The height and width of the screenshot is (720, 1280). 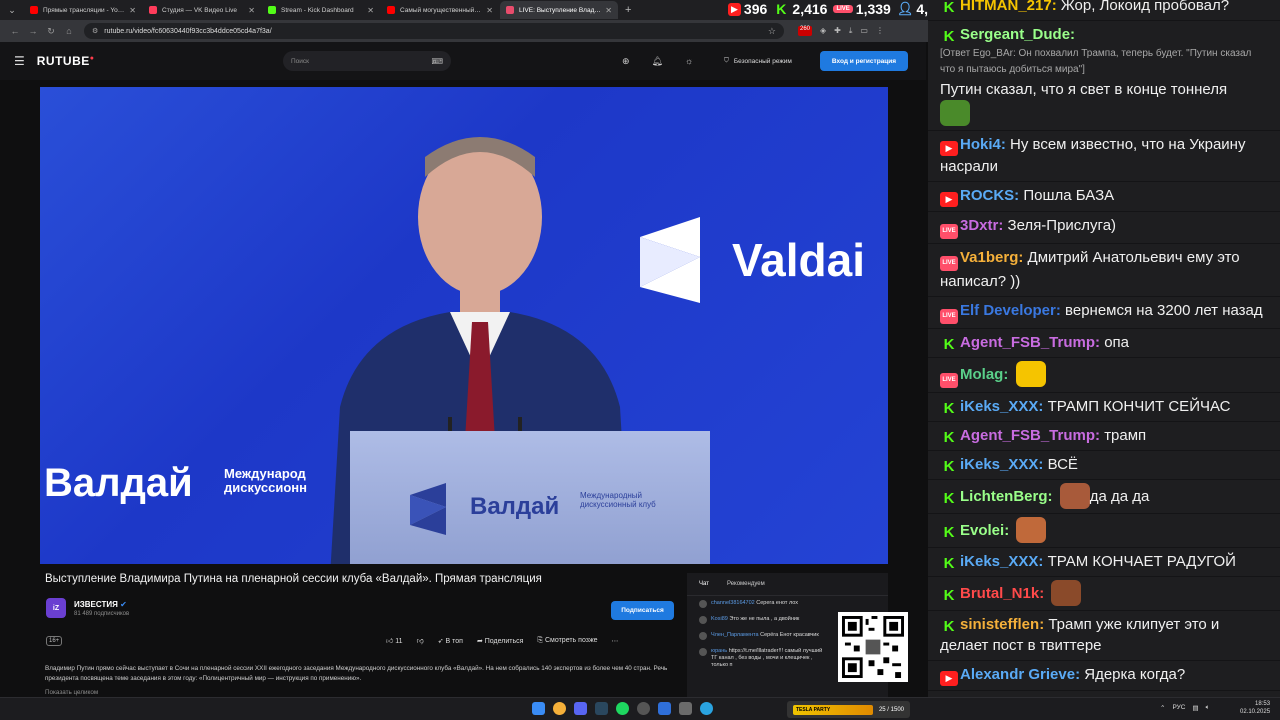 What do you see at coordinates (567, 641) in the screenshot?
I see `watch-later-button: ⎘ Смотреть позже` at bounding box center [567, 641].